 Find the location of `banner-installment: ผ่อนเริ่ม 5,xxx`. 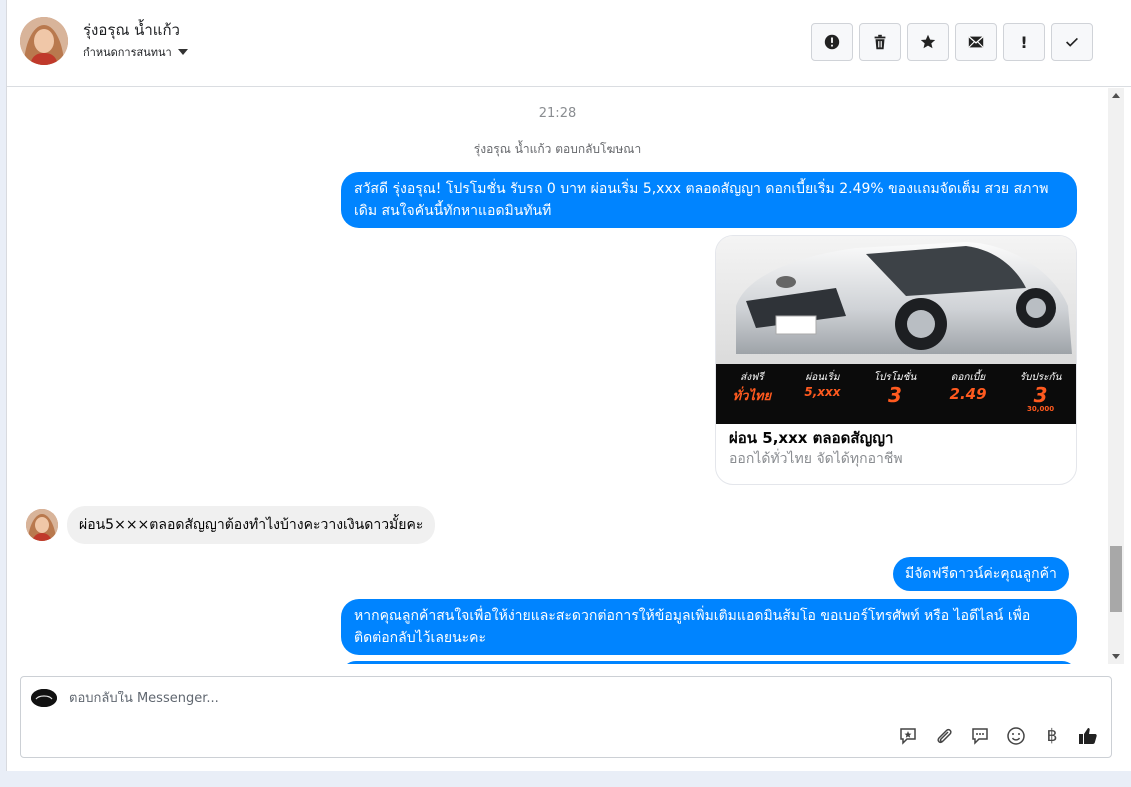

banner-installment: ผ่อนเริ่ม 5,xxx is located at coordinates (822, 384).